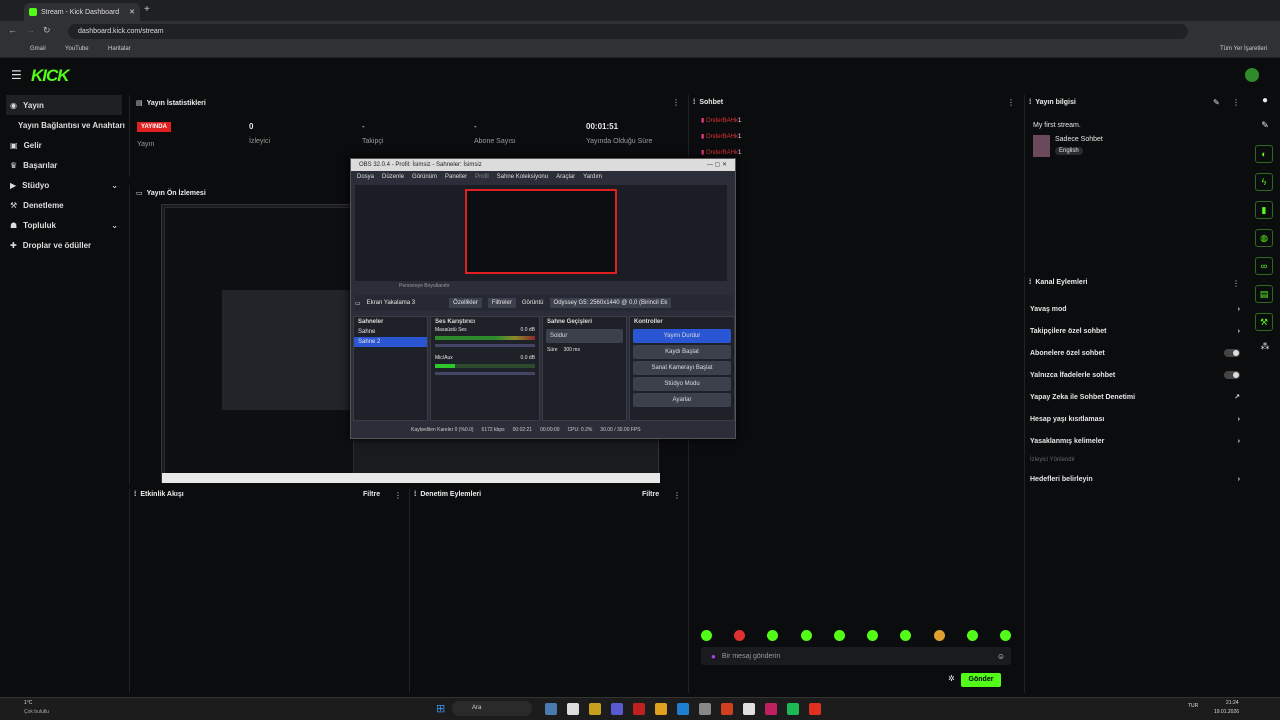 This screenshot has height=720, width=1280. What do you see at coordinates (393, 177) in the screenshot?
I see `obs-menu-item: Düzenle` at bounding box center [393, 177].